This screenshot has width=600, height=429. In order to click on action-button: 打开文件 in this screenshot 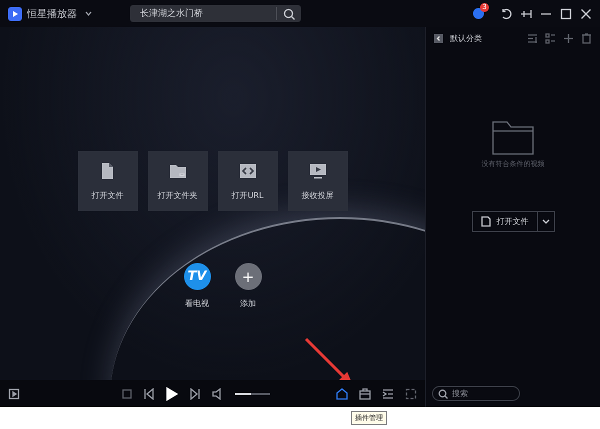, I will do `click(108, 181)`.